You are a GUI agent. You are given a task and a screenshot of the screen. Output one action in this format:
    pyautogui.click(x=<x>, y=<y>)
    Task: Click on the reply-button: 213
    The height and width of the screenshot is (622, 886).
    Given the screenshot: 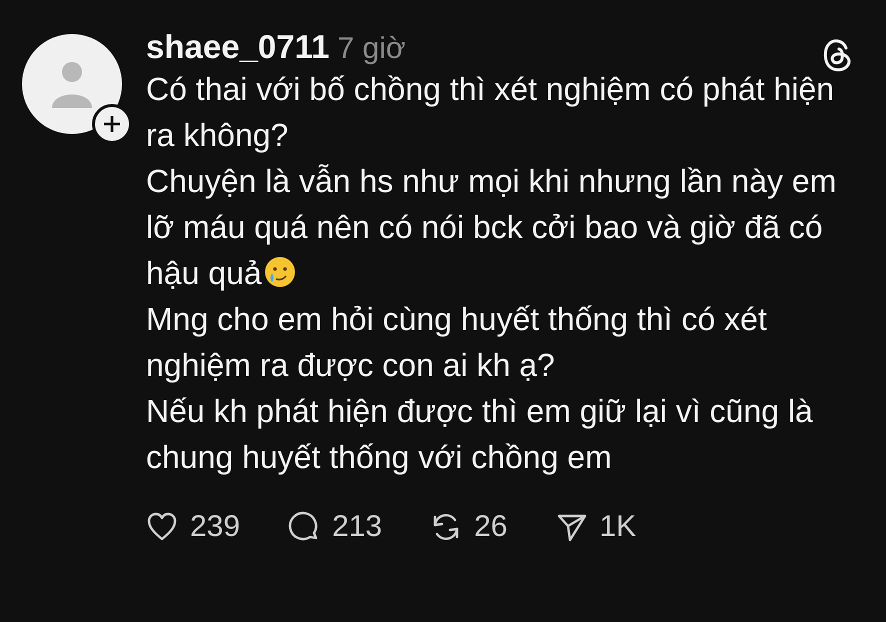 What is the action you would take?
    pyautogui.click(x=335, y=527)
    